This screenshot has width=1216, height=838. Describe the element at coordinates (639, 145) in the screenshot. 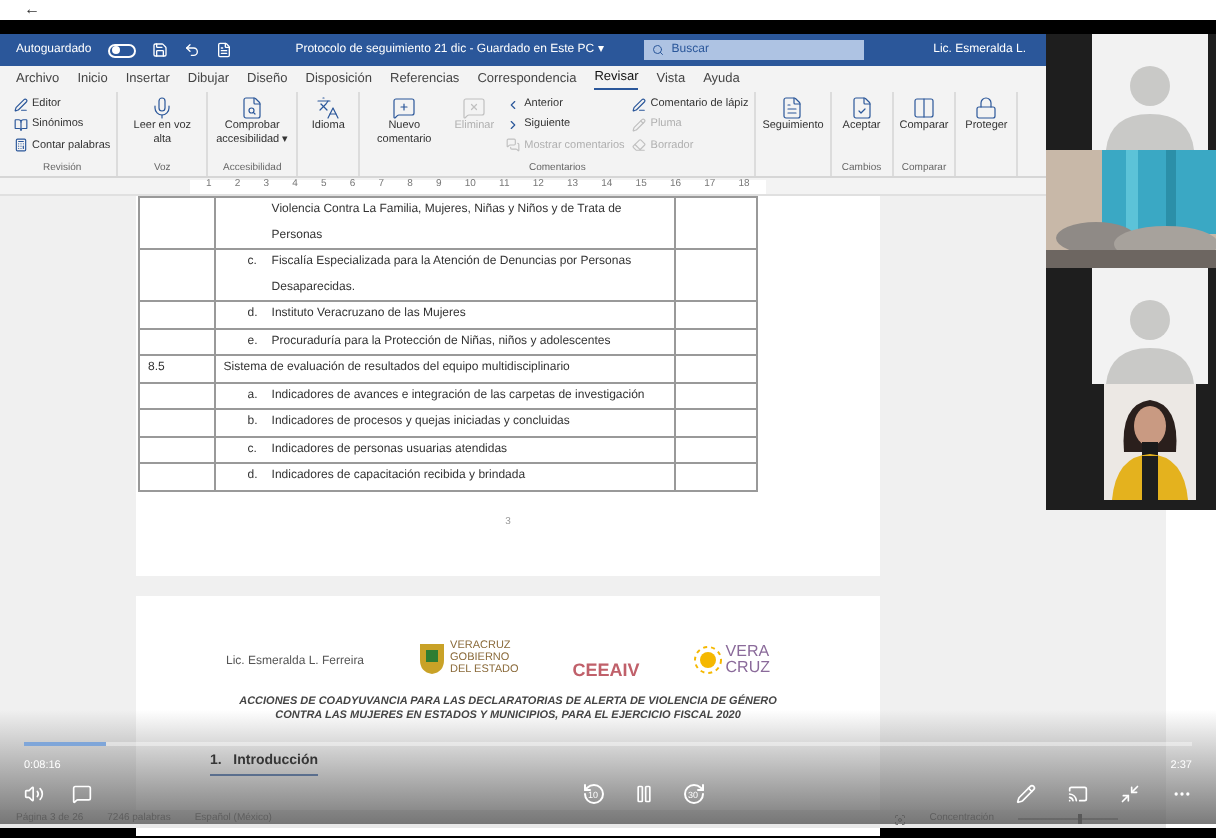

I see `eraser-icon` at that location.